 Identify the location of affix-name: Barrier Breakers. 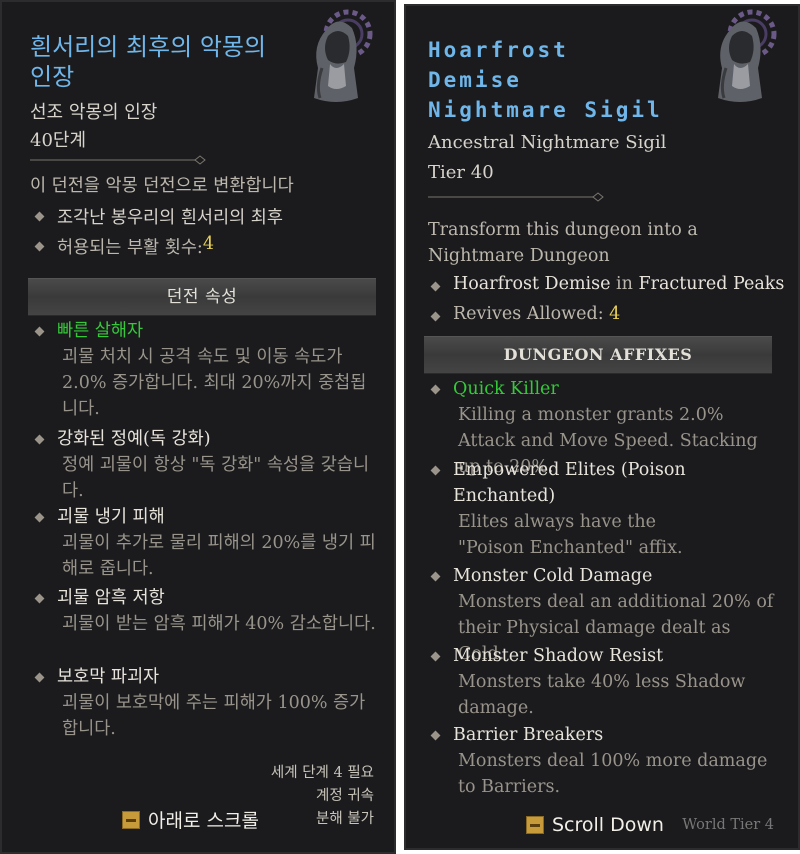
(528, 735).